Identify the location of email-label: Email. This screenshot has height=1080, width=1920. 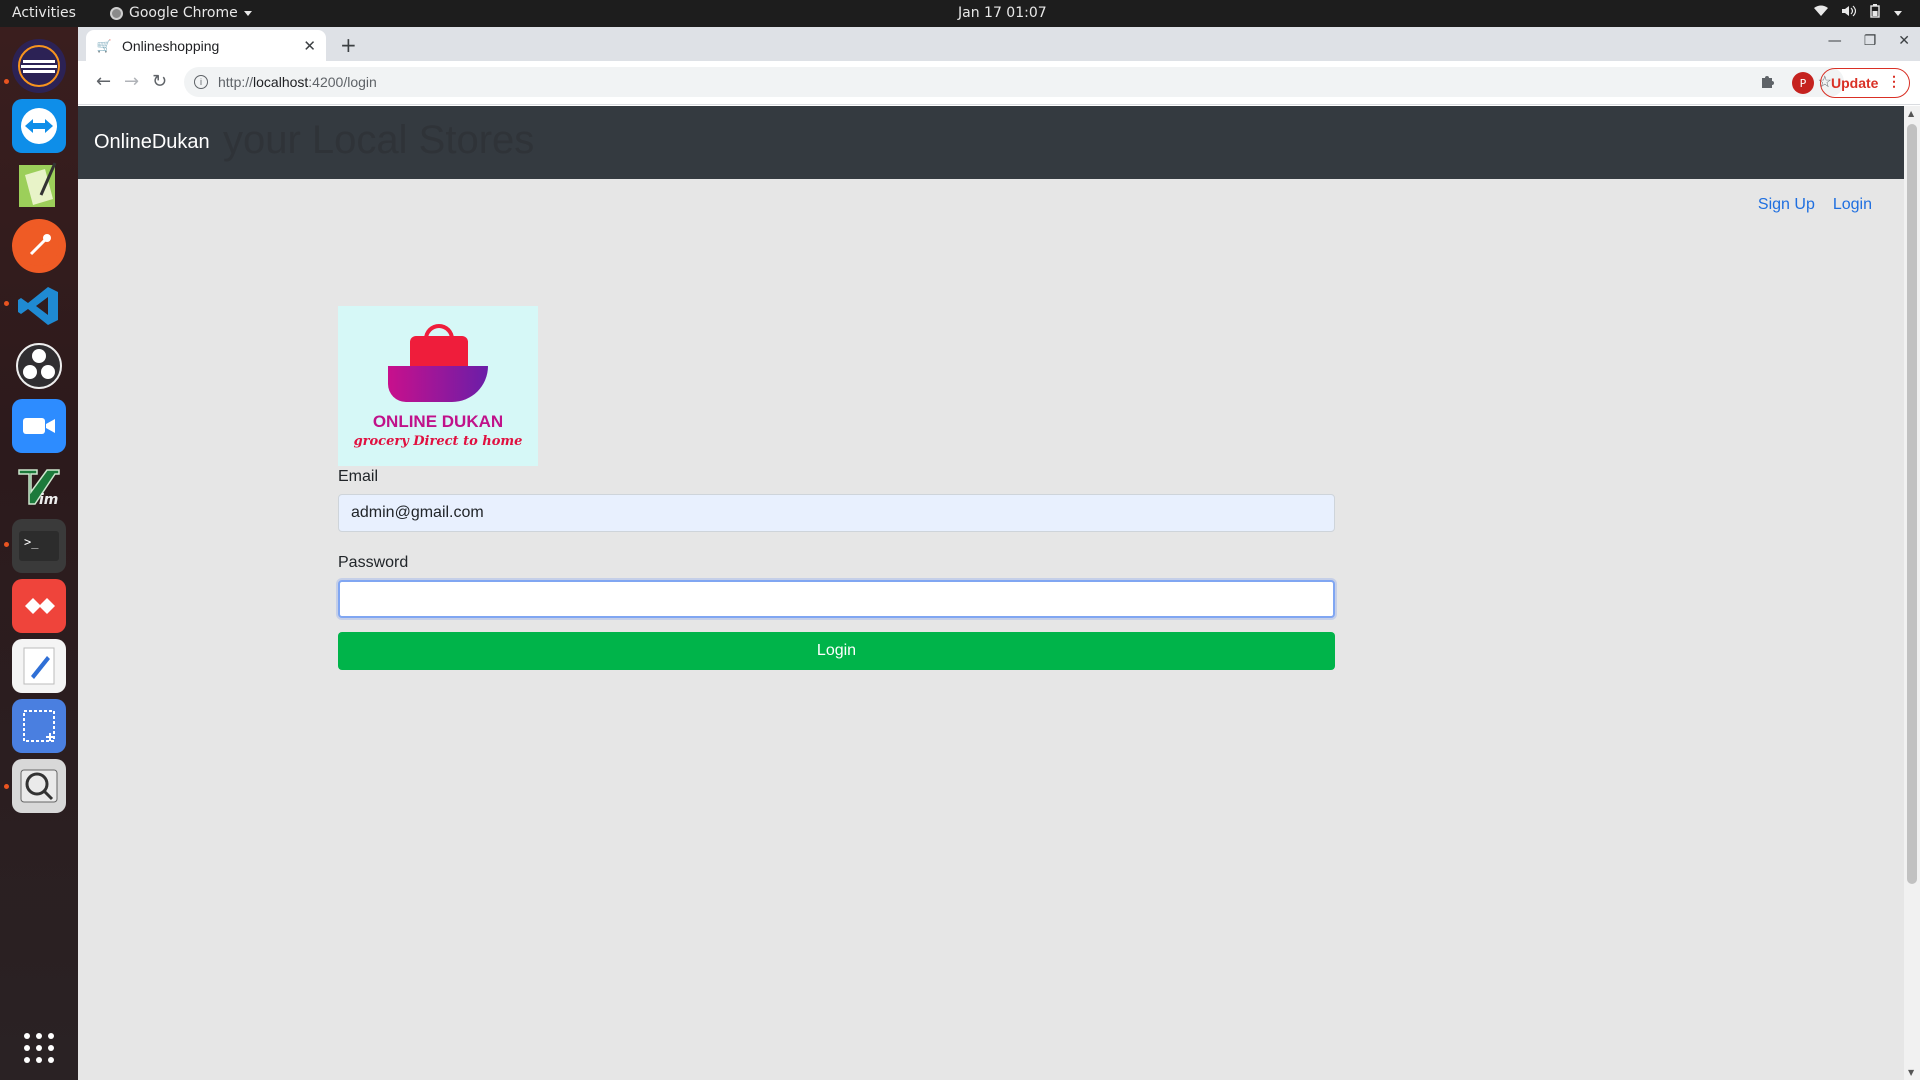
(358, 476).